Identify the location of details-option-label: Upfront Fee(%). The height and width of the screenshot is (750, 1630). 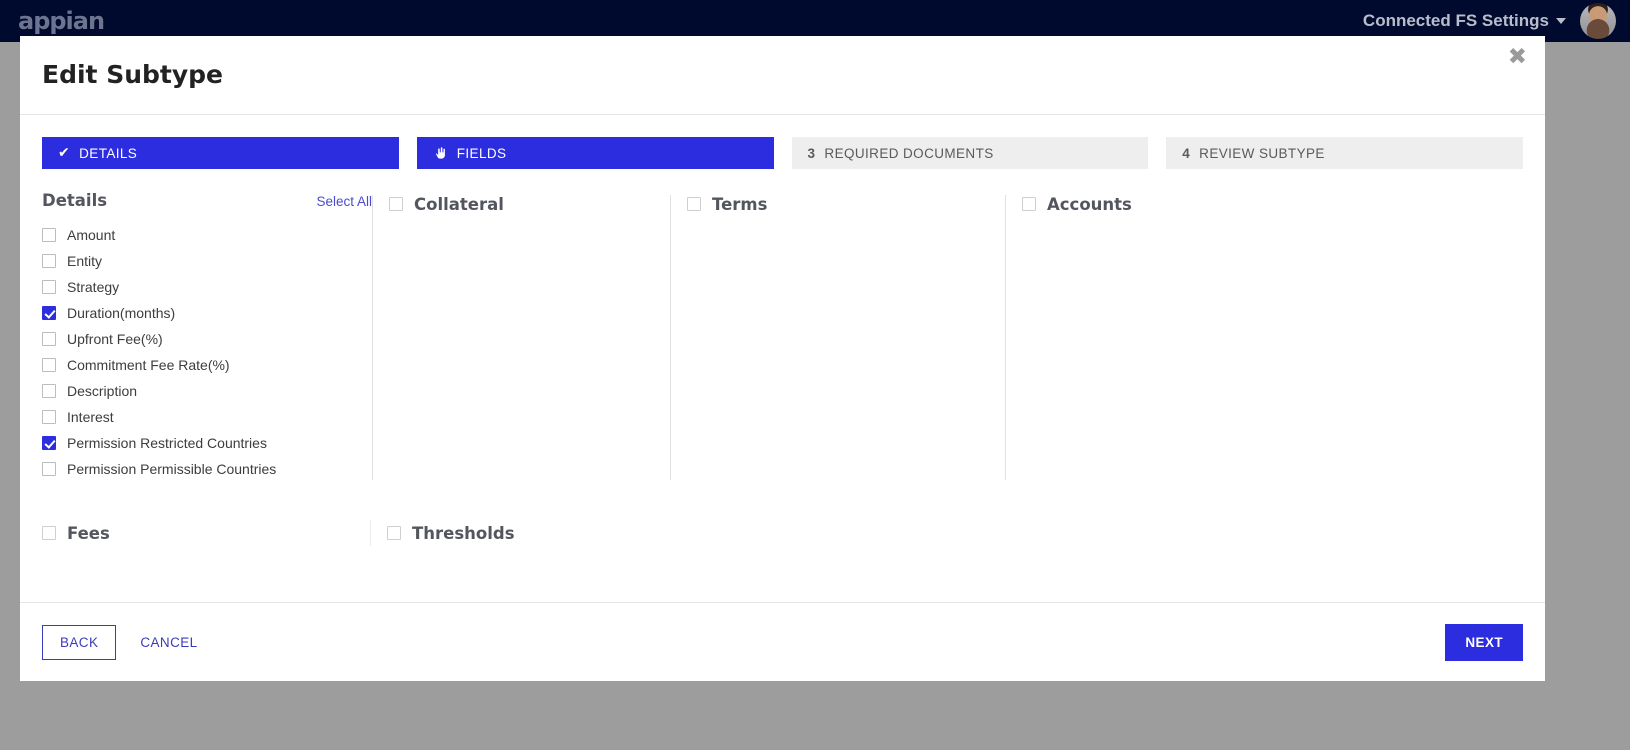
(115, 339).